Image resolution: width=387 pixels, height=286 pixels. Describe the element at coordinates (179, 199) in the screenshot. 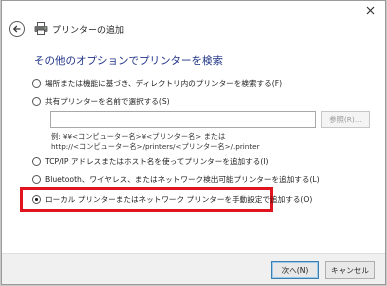

I see `option-local-manual-label: ローカル プリンターまたはネットワーク プリンターを手動設定で追加する(O)` at that location.